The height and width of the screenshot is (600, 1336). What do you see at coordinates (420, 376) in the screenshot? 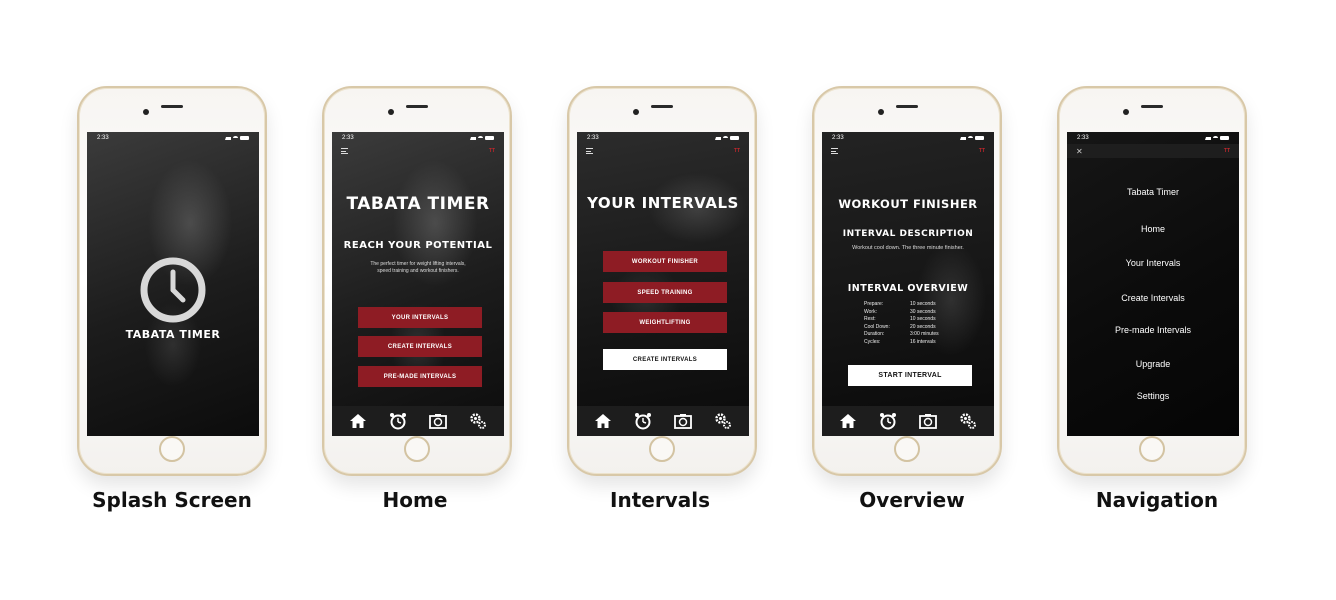
I see `pre-made-intervals-button: PRE-MADE INTERVALS` at bounding box center [420, 376].